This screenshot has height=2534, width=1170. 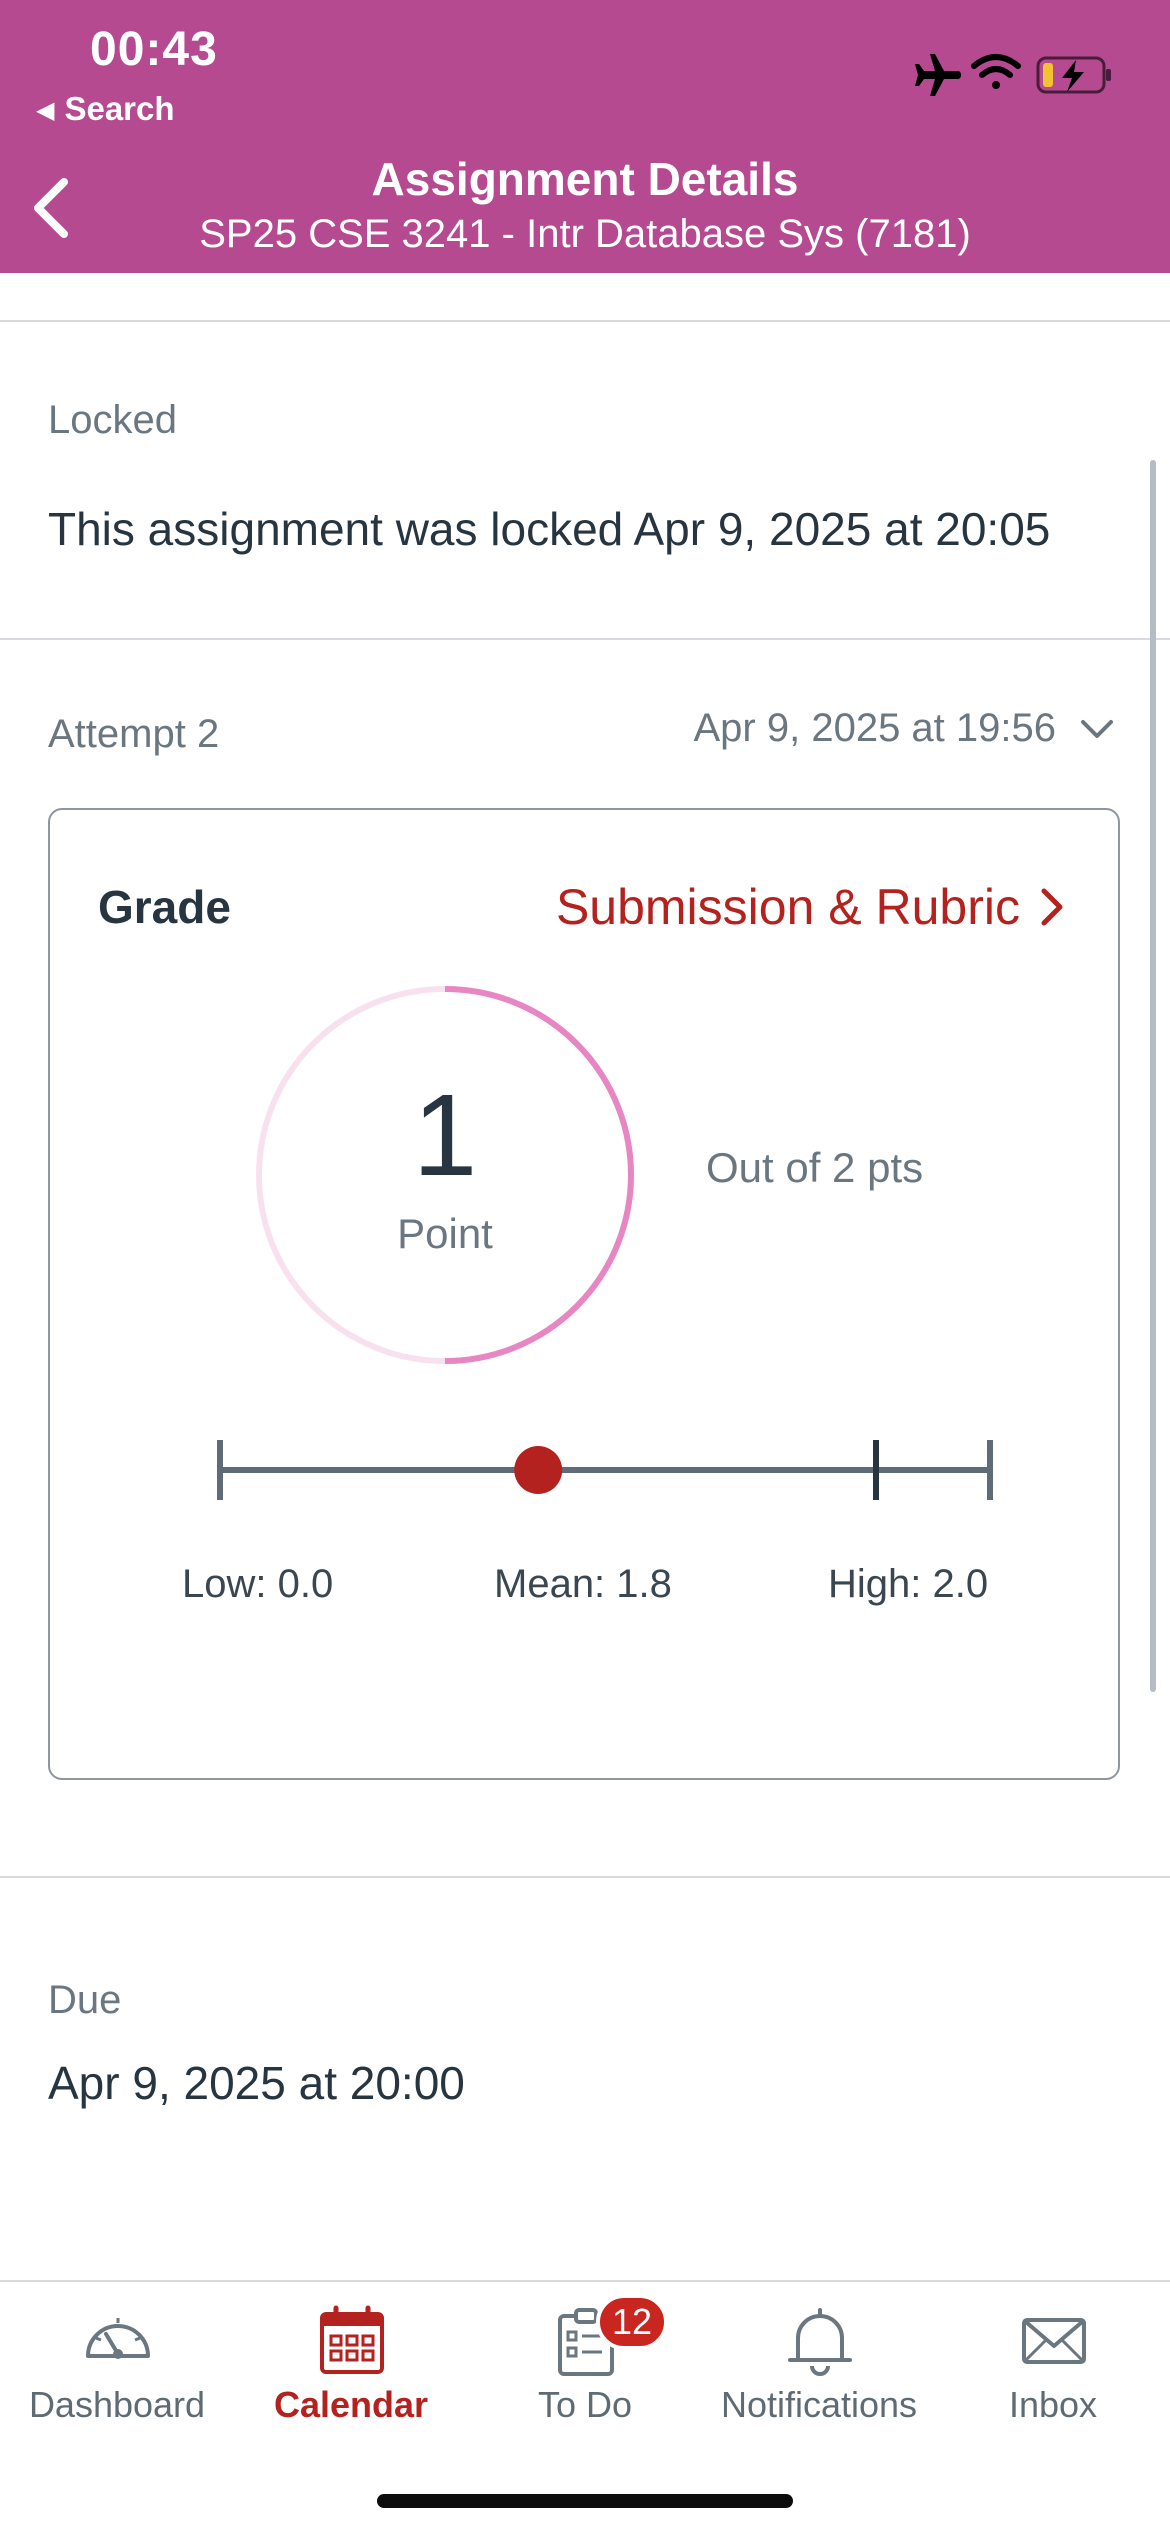 What do you see at coordinates (585, 234) in the screenshot?
I see `course-subtitle: SP25 CSE 3241 - Intr Database Sys (7181)` at bounding box center [585, 234].